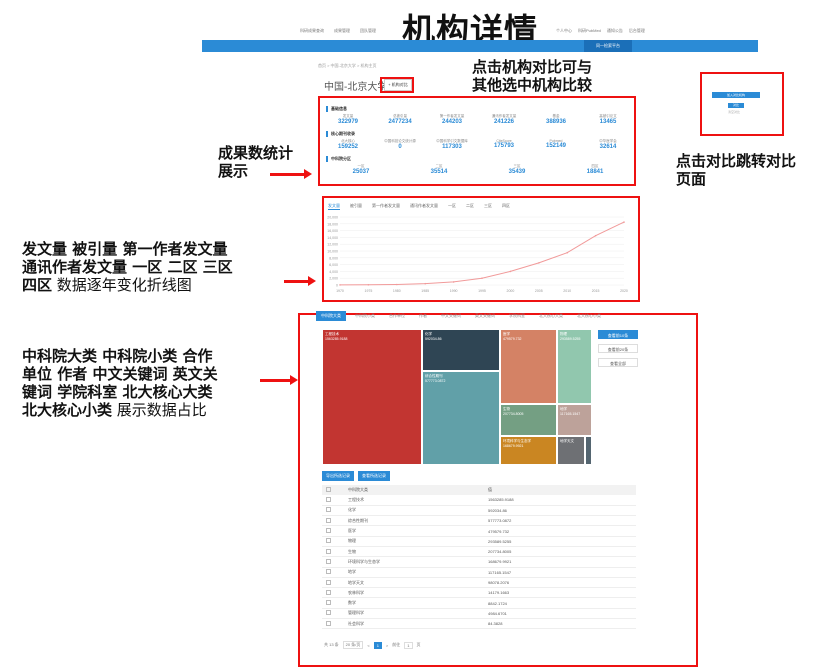 The width and height of the screenshot is (834, 671). Describe the element at coordinates (504, 119) in the screenshot. I see `stat-item: 通讯作者发文量 241226` at that location.